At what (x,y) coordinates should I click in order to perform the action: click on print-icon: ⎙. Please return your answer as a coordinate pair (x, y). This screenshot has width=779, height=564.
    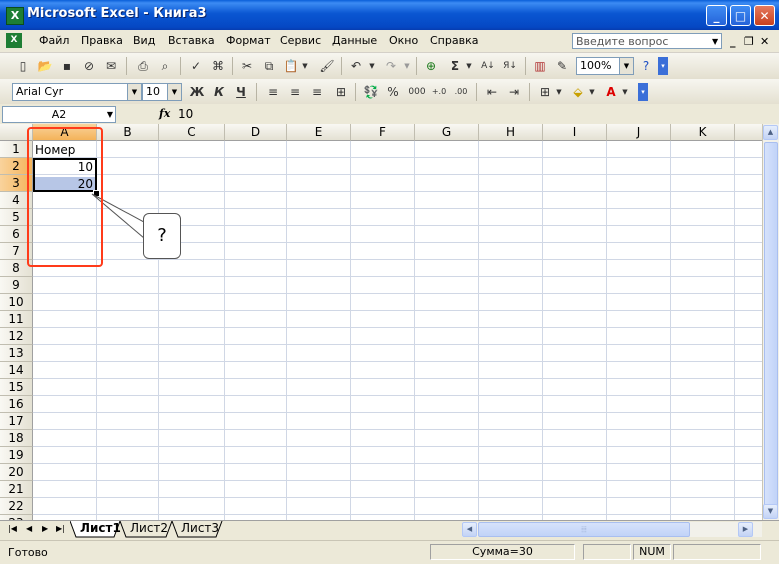
    Looking at the image, I should click on (143, 66).